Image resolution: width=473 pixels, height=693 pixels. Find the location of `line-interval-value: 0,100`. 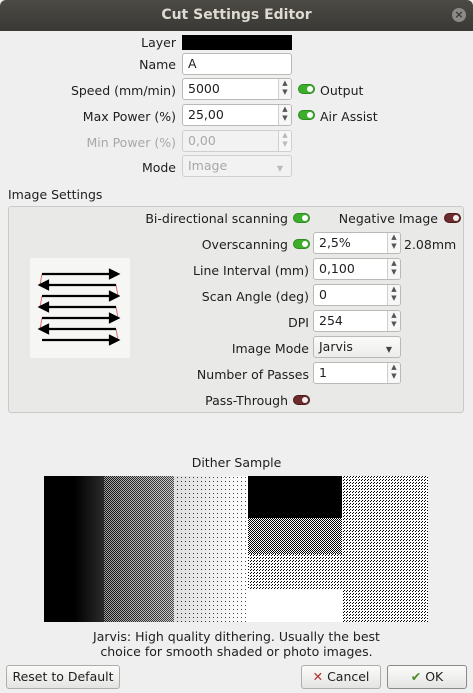

line-interval-value: 0,100 is located at coordinates (337, 268).